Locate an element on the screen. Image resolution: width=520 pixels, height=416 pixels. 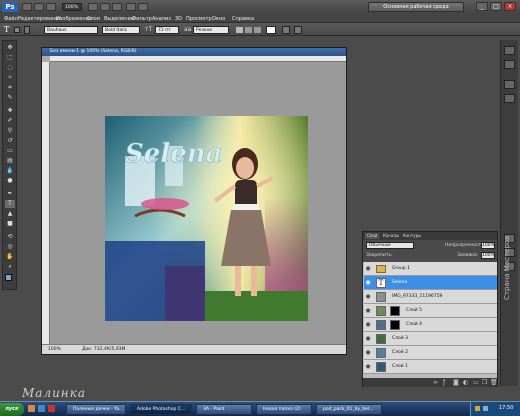
type-tool-icon: T is located at coordinates (10, 204).